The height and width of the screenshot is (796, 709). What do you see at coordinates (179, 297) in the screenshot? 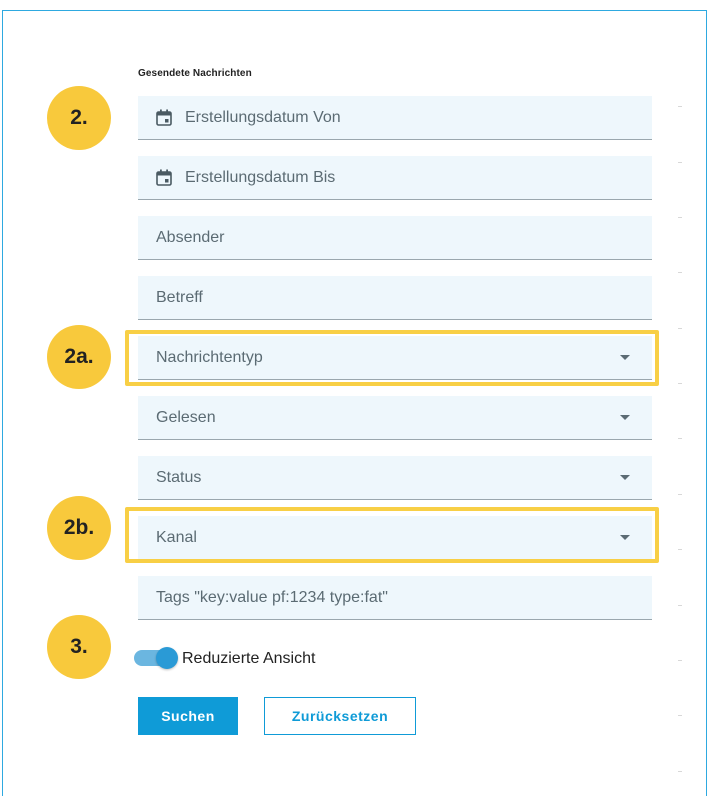
I see `subject-placeholder: Betreff` at bounding box center [179, 297].